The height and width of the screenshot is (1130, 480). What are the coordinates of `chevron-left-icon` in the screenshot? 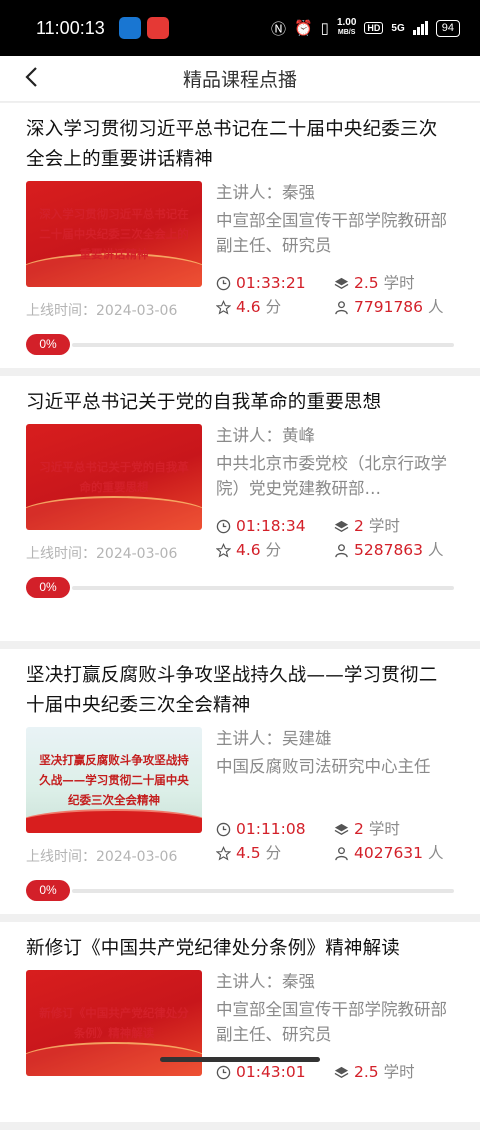 It's located at (31, 77).